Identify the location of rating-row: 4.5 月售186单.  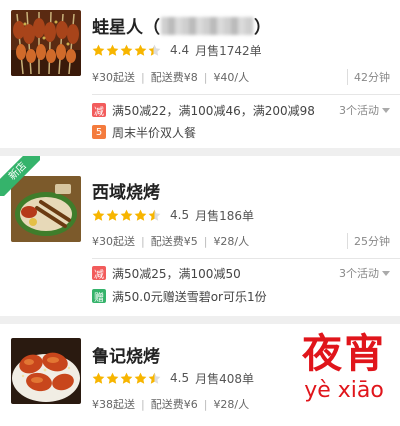
(173, 215).